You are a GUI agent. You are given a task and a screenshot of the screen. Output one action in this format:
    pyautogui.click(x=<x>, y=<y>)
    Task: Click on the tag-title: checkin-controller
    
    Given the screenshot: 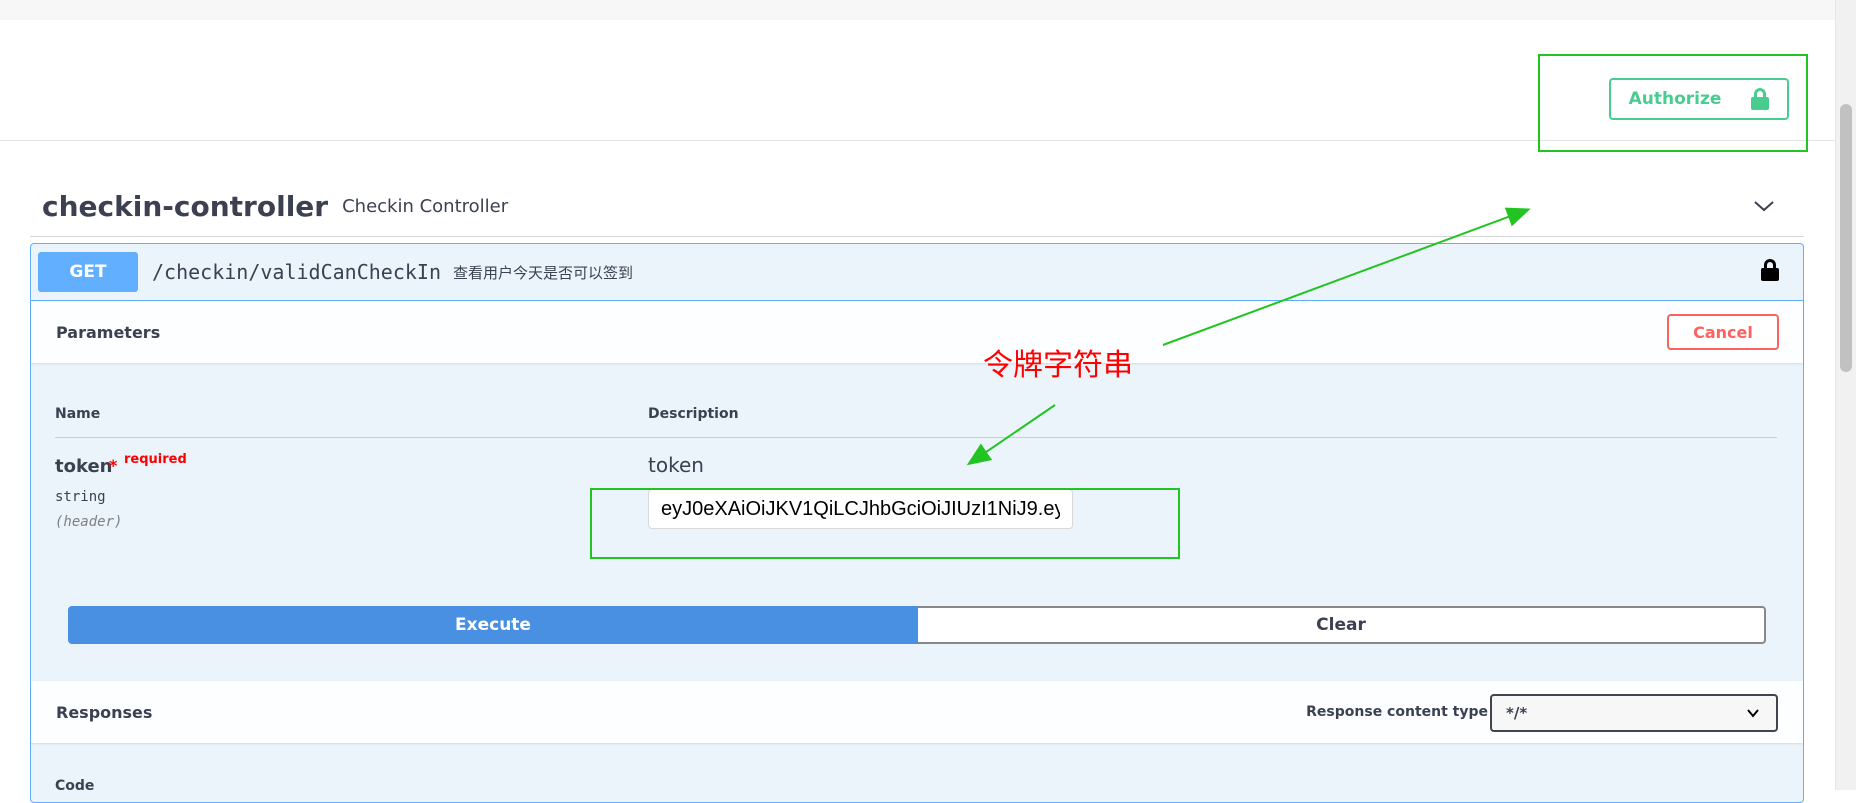 What is the action you would take?
    pyautogui.click(x=185, y=206)
    